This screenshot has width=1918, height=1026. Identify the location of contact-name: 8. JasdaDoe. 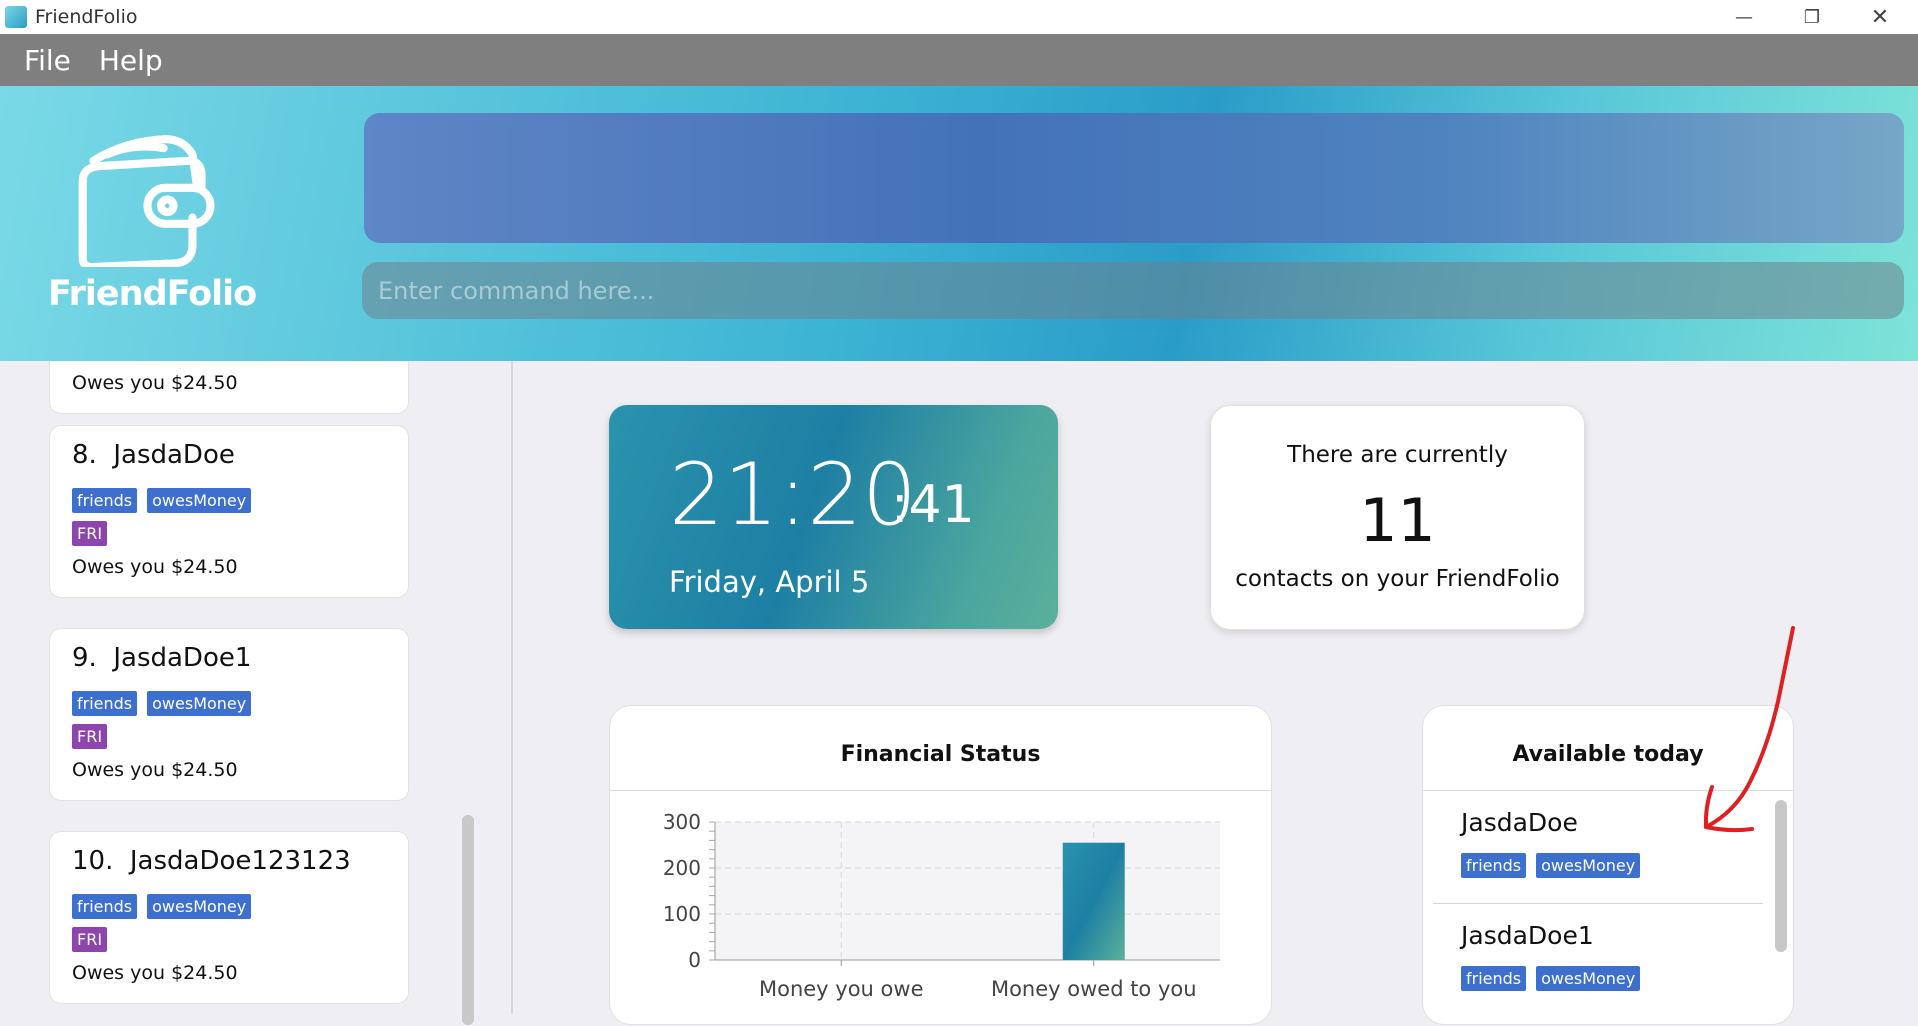
(153, 455).